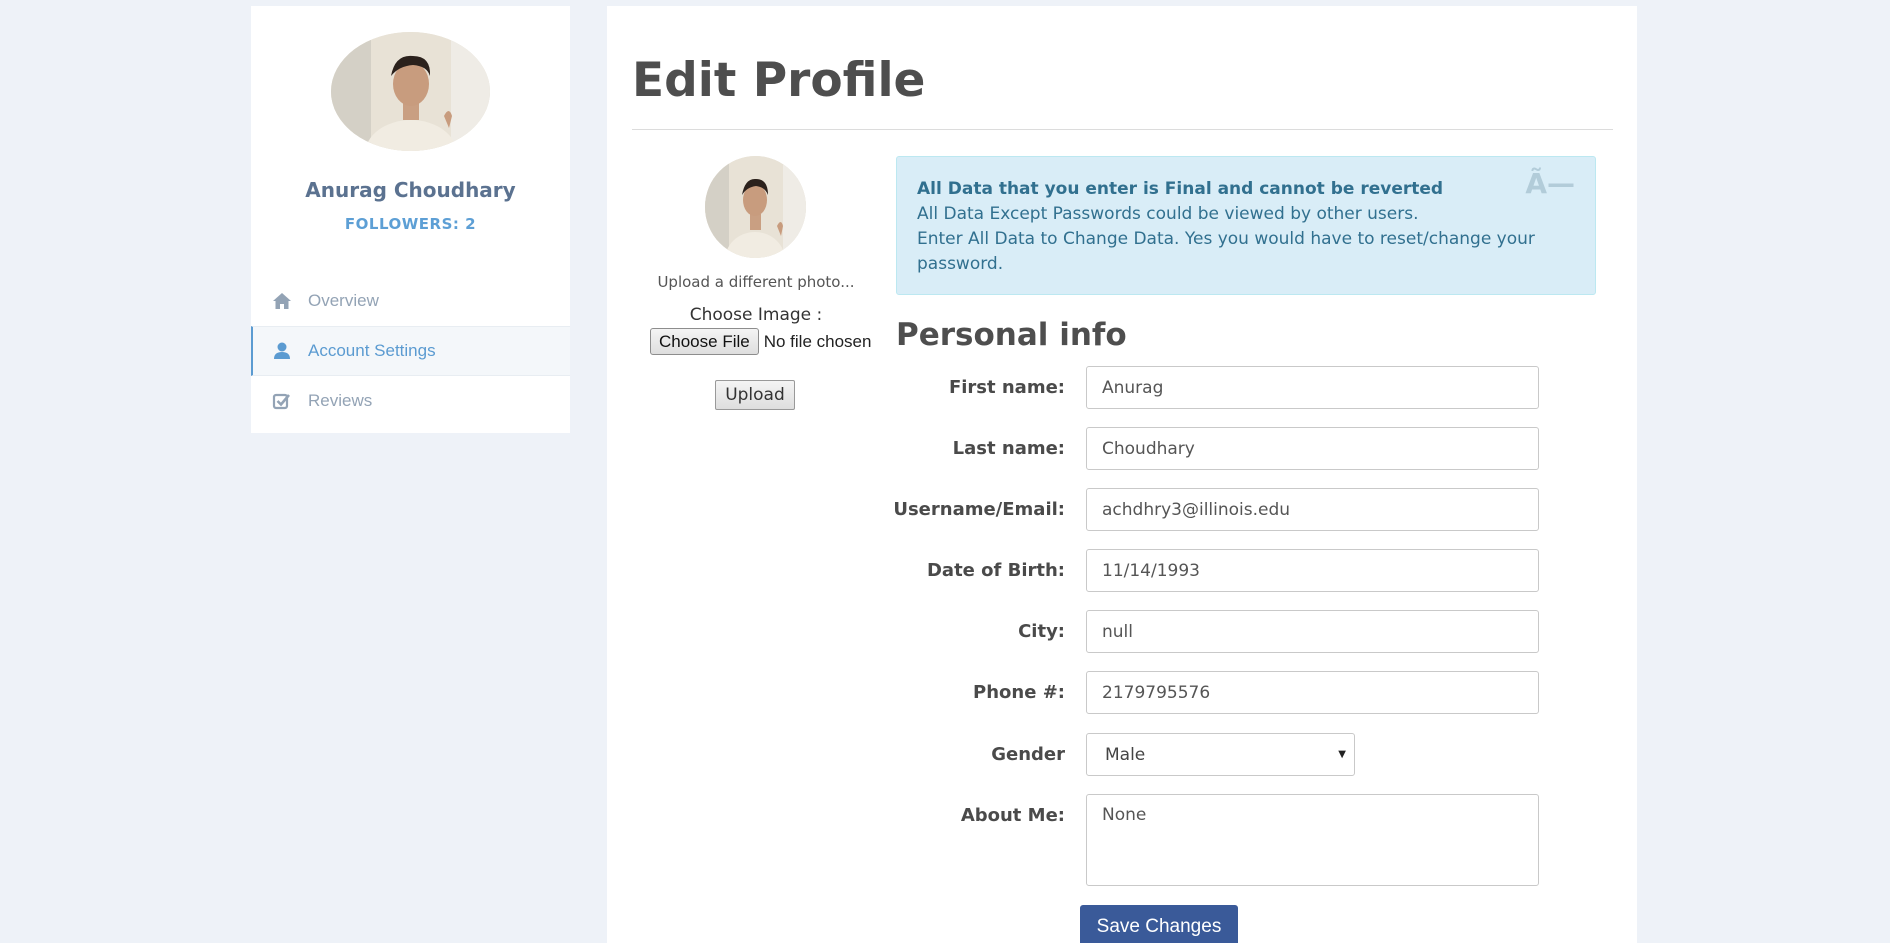  Describe the element at coordinates (1312, 692) in the screenshot. I see `phone-field` at that location.